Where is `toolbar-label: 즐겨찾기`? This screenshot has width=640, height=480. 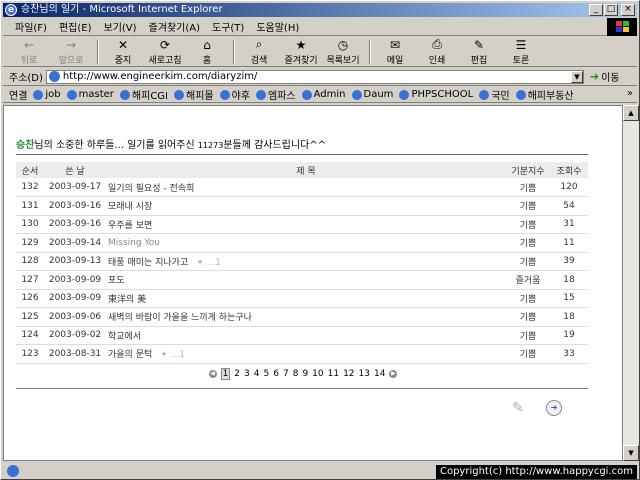 toolbar-label: 즐겨찾기 is located at coordinates (301, 60).